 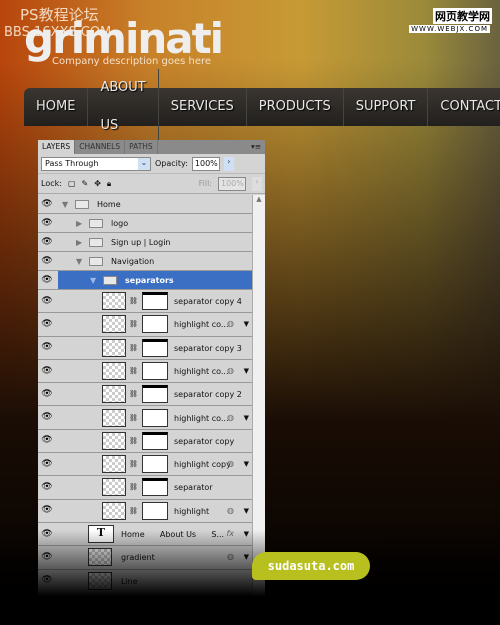 I want to click on nav-support: SUPPORT, so click(x=386, y=107).